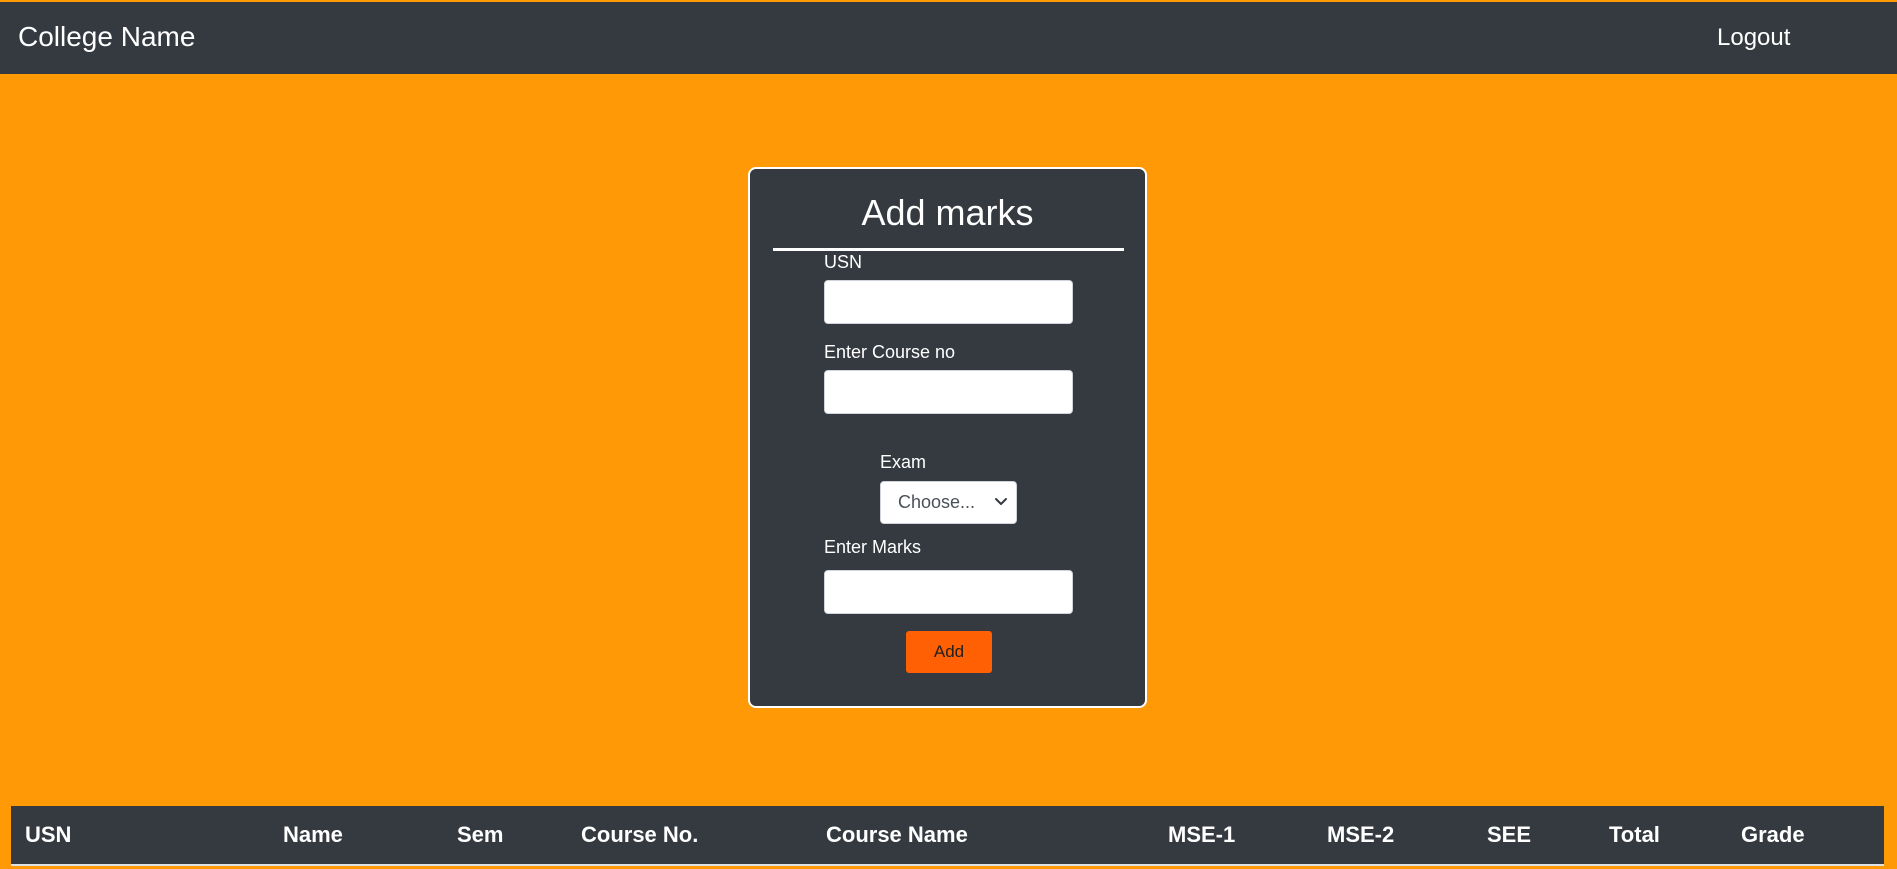 This screenshot has width=1897, height=869. Describe the element at coordinates (1753, 37) in the screenshot. I see `logout-link: Logout` at that location.